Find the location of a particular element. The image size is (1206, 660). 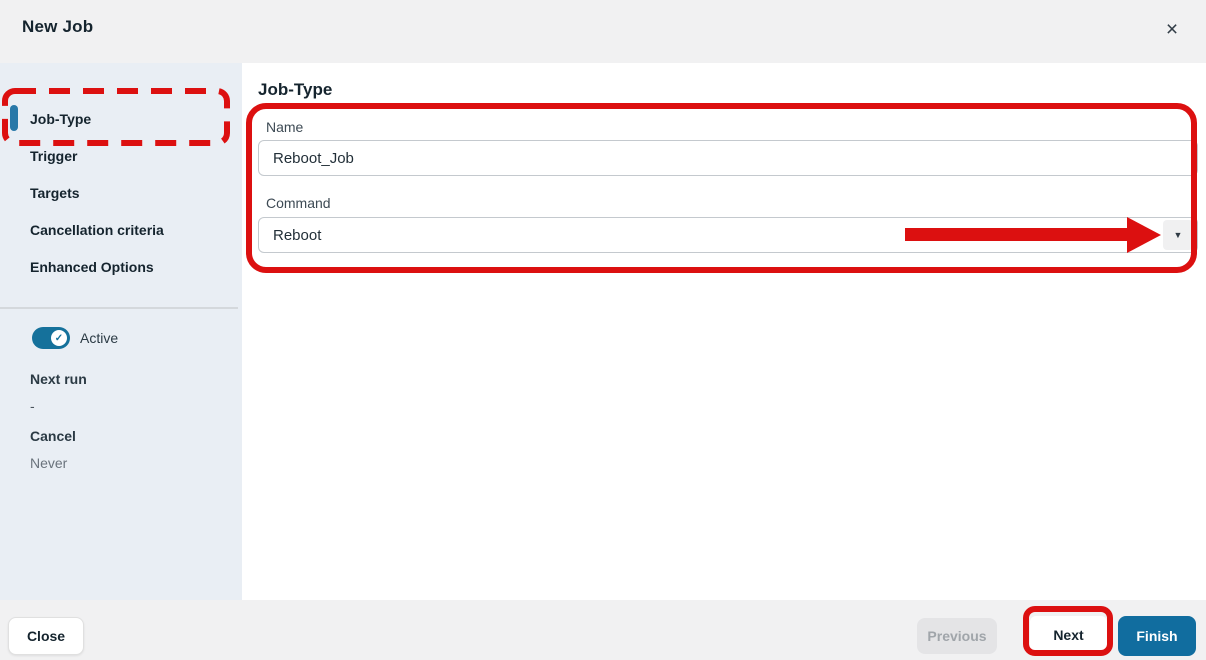

name-input is located at coordinates (728, 158).